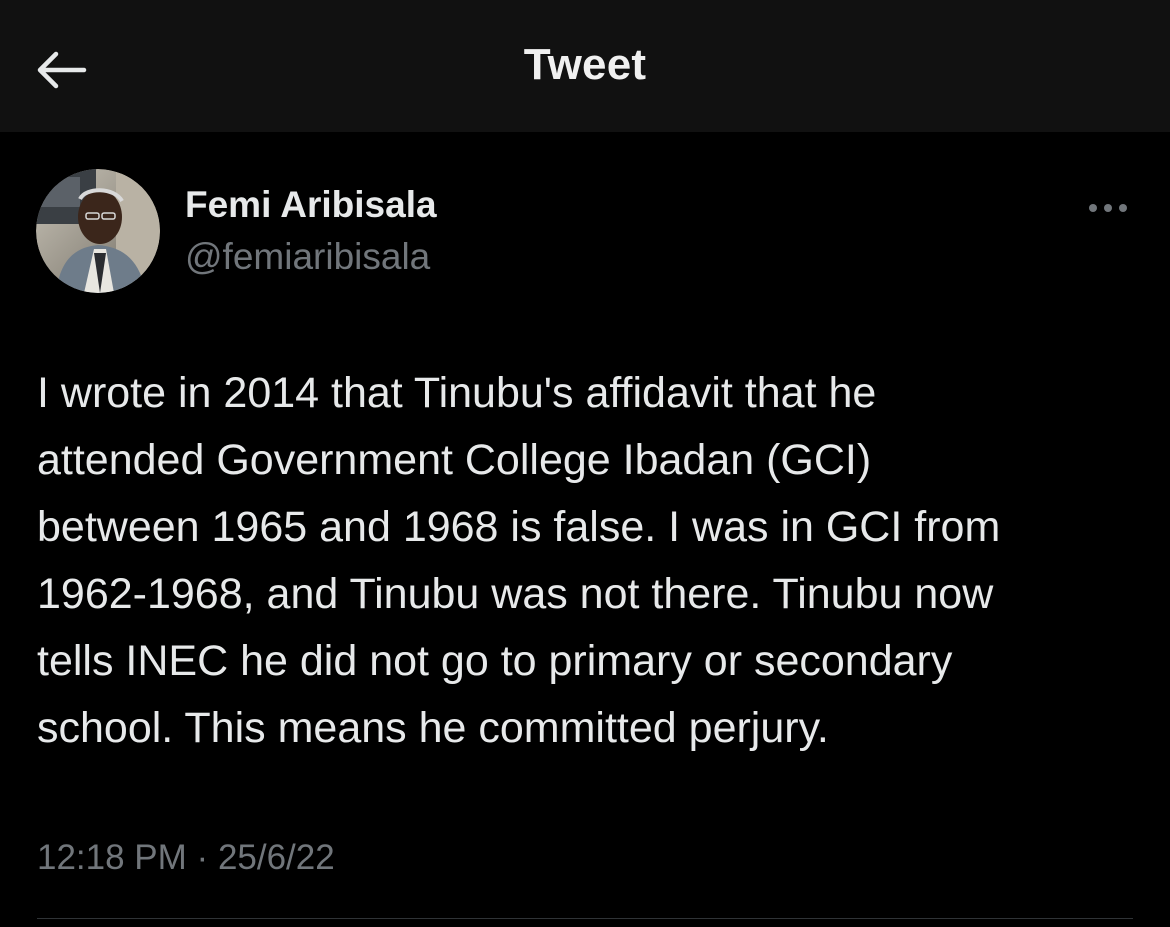  I want to click on author-name: Femi Aribisala, so click(311, 205).